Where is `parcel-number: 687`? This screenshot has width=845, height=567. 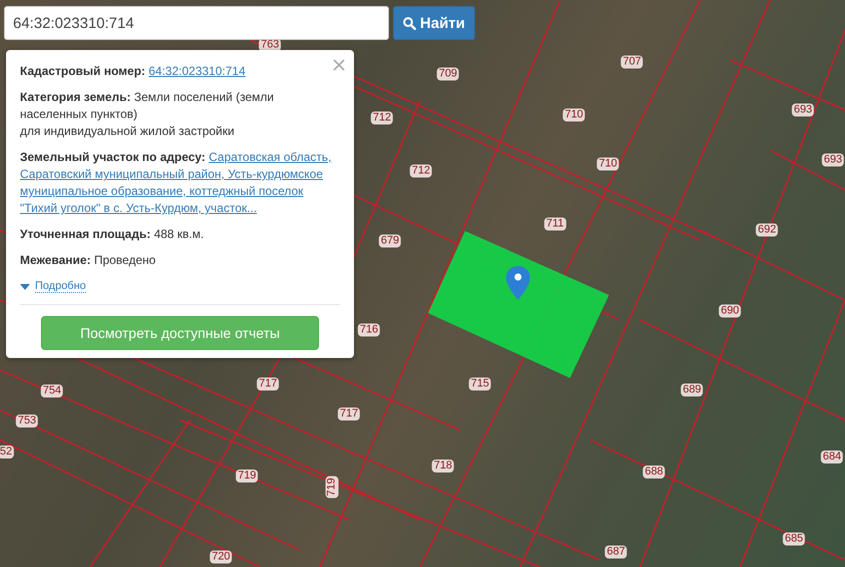
parcel-number: 687 is located at coordinates (616, 552).